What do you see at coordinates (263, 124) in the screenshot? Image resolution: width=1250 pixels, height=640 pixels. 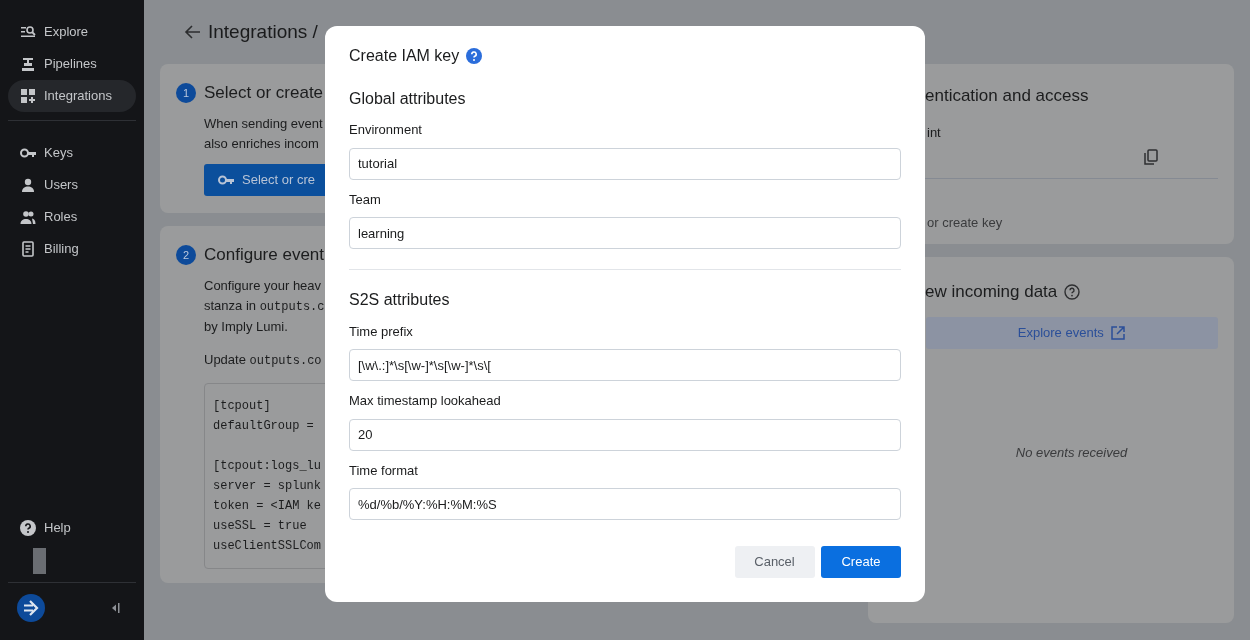 I see `description-line: When sending event` at bounding box center [263, 124].